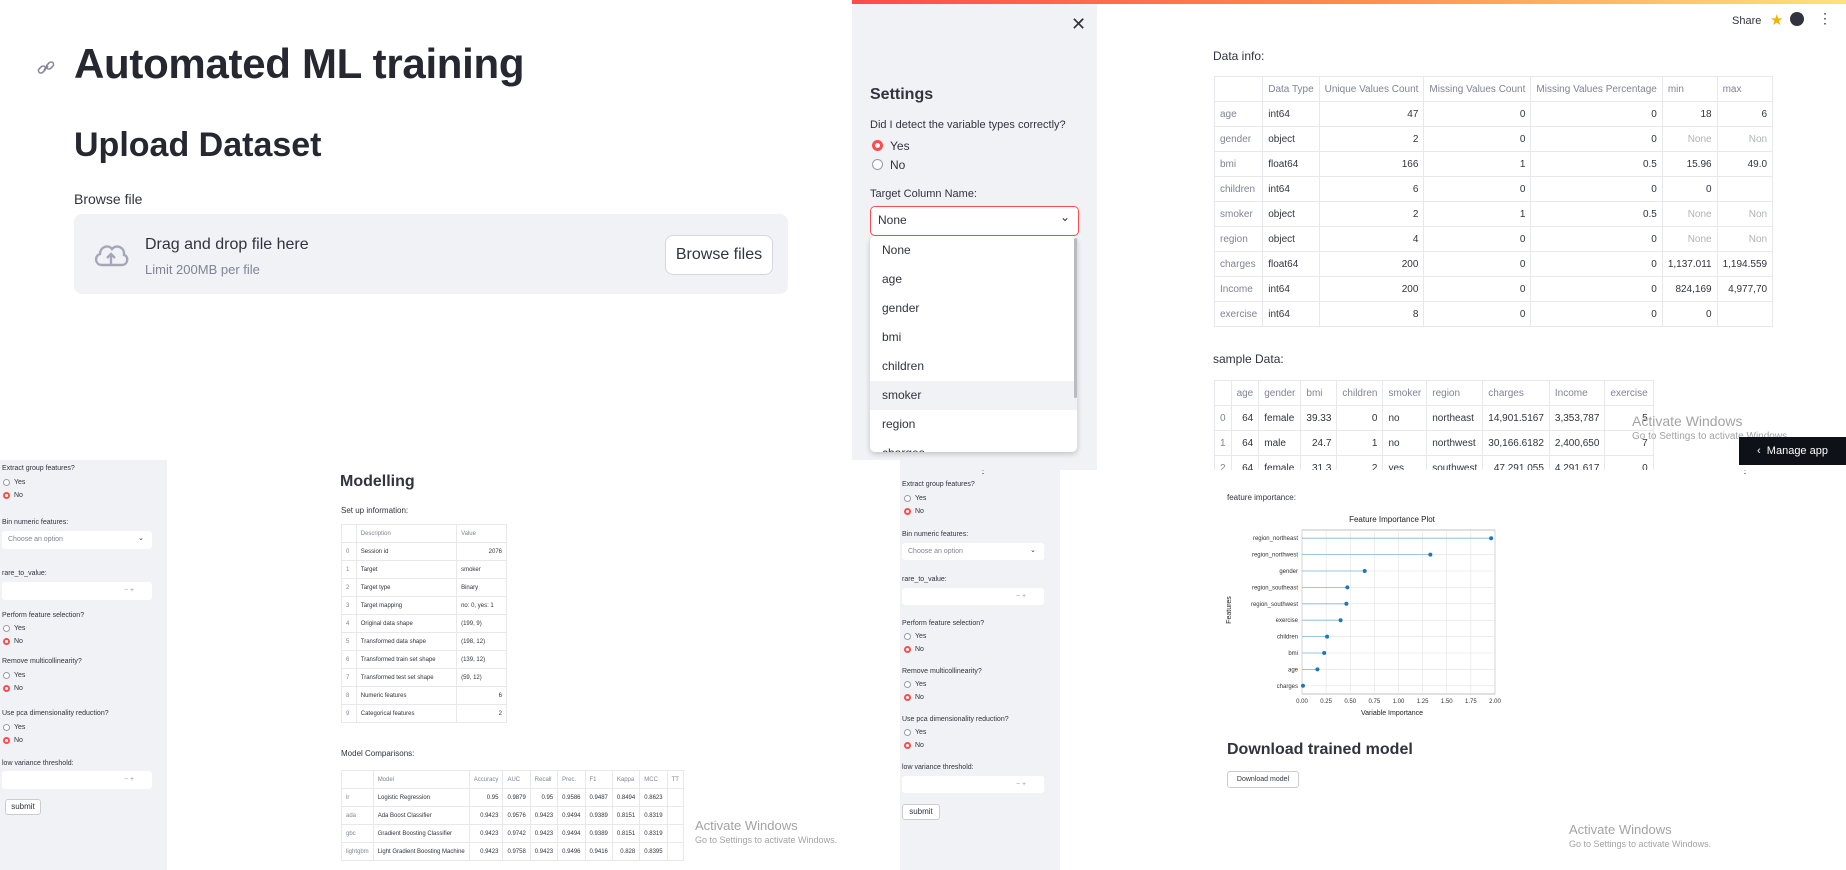  Describe the element at coordinates (486, 779) in the screenshot. I see `column-header: Accuracy` at that location.